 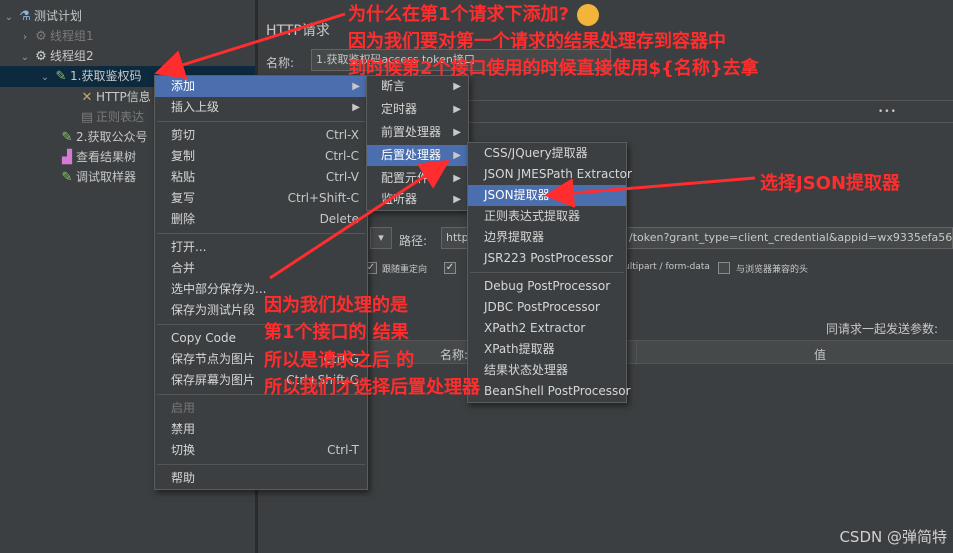 I want to click on annotation-postprocessor-4: 所以我们才选择后置处理器, so click(x=372, y=387).